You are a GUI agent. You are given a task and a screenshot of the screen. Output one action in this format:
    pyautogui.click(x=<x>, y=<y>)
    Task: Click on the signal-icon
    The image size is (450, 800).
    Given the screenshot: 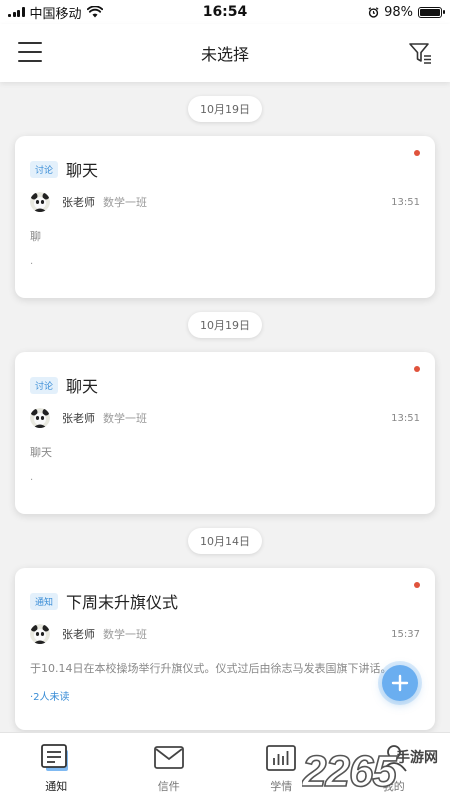 What is the action you would take?
    pyautogui.click(x=16, y=12)
    